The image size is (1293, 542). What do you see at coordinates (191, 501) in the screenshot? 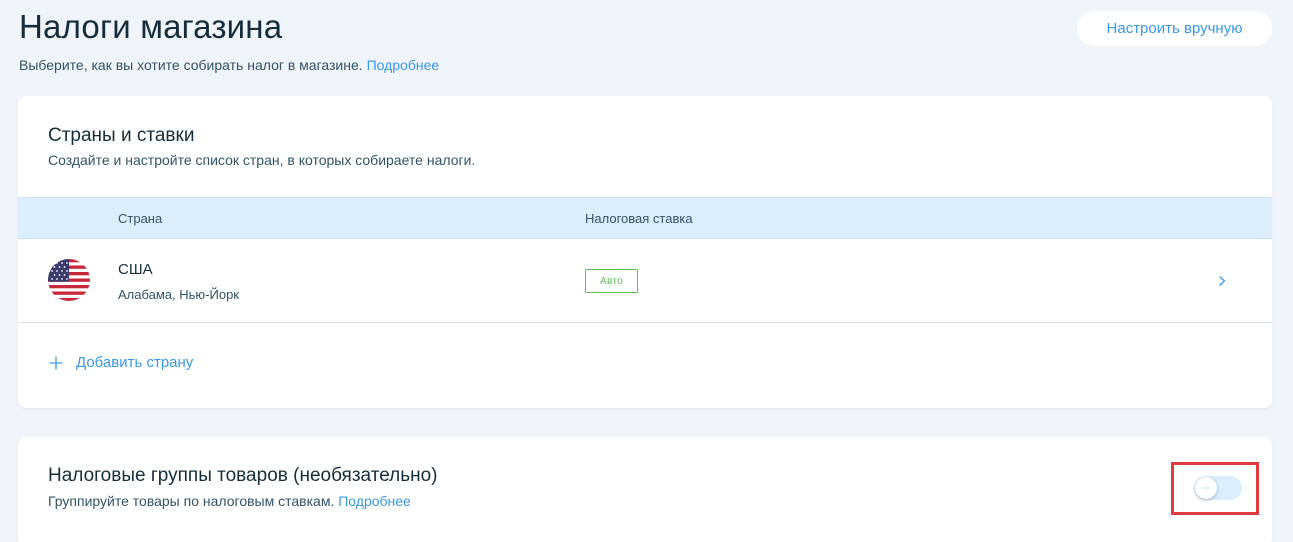
I see `card-description-text: Группируйте товары по налоговым ставкам.` at bounding box center [191, 501].